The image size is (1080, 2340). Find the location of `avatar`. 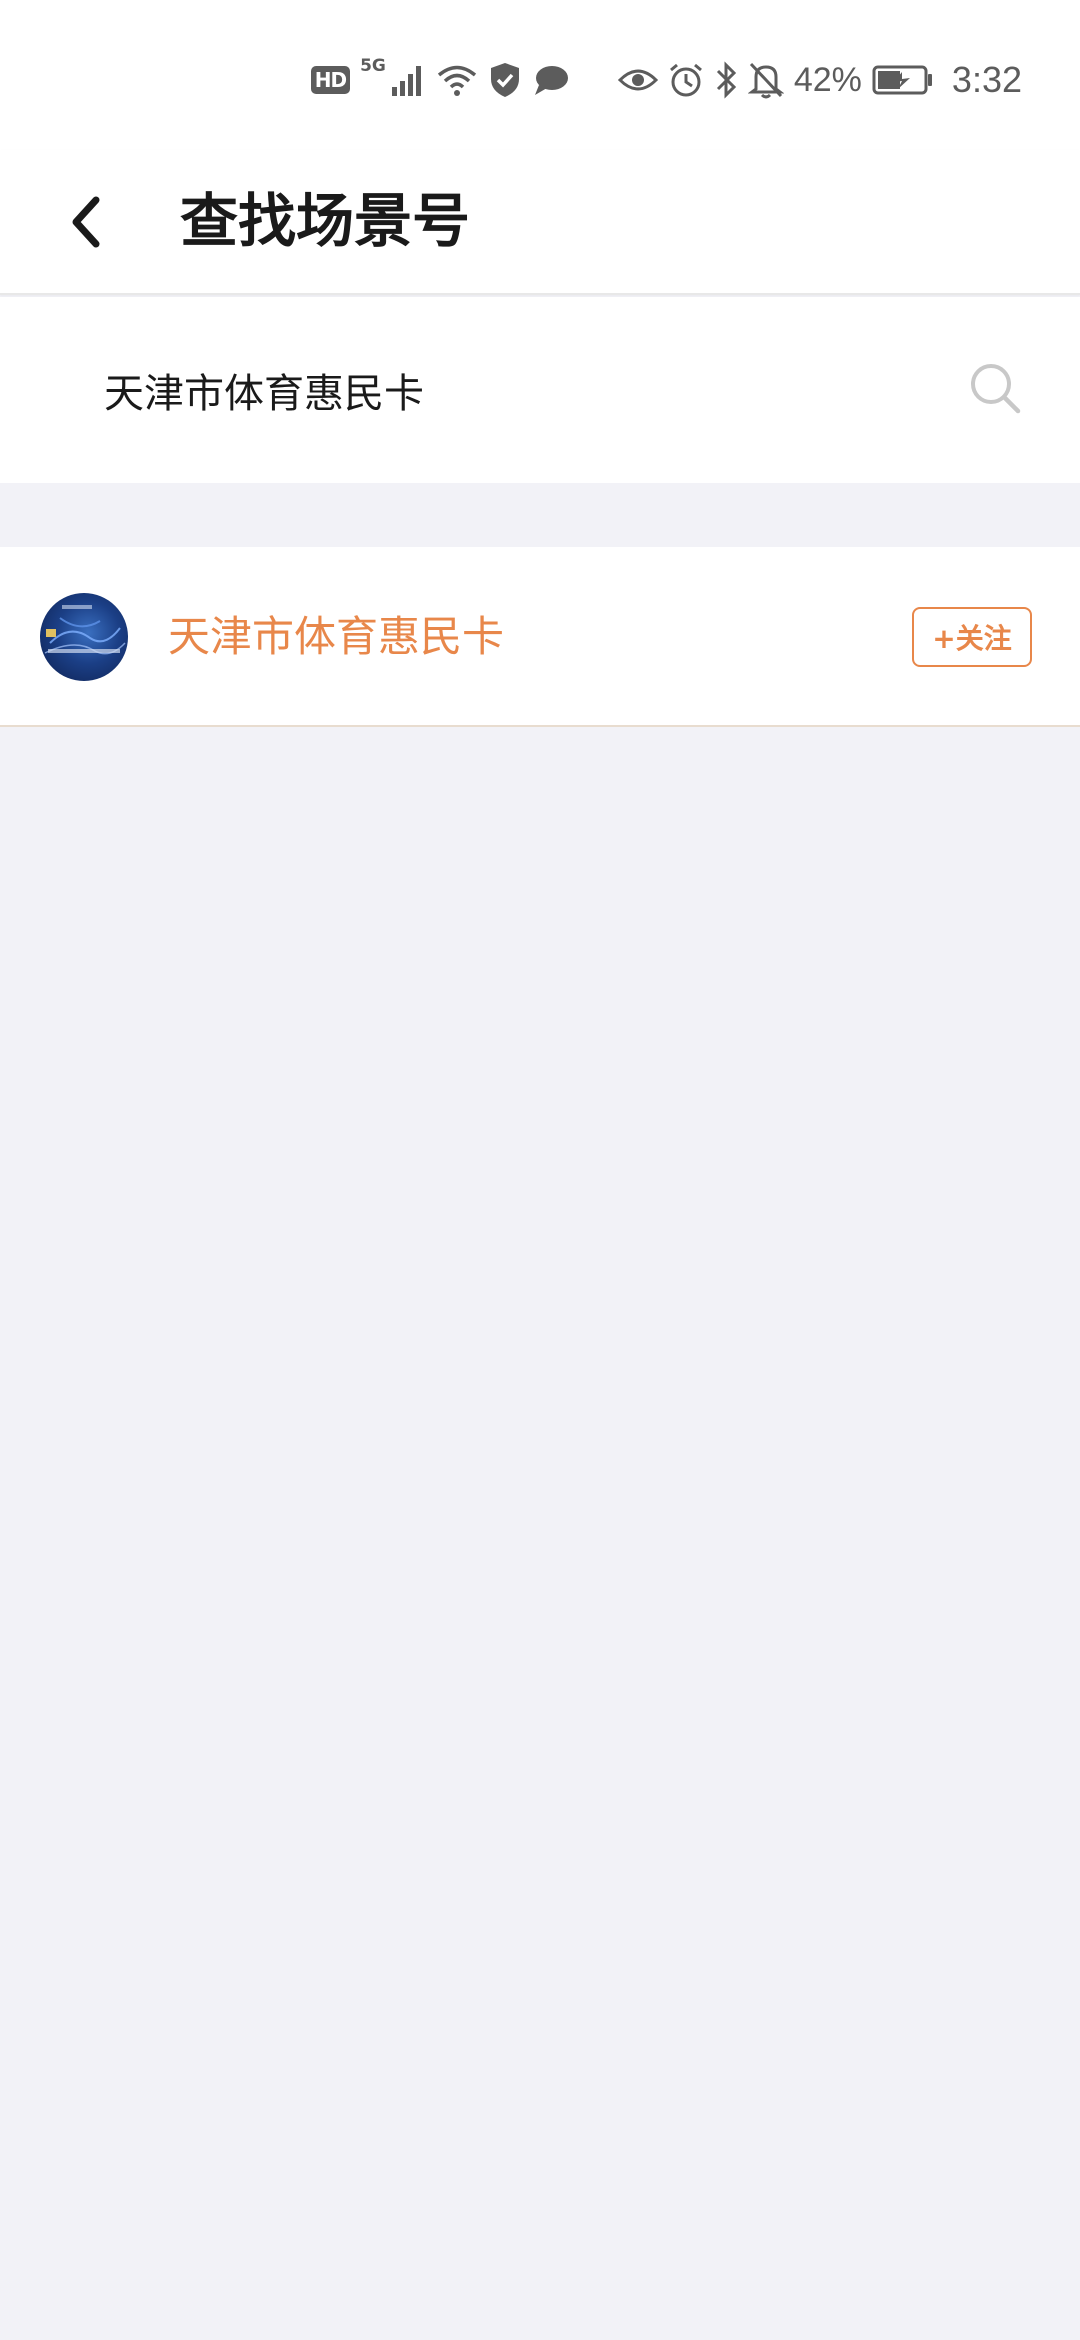

avatar is located at coordinates (84, 637).